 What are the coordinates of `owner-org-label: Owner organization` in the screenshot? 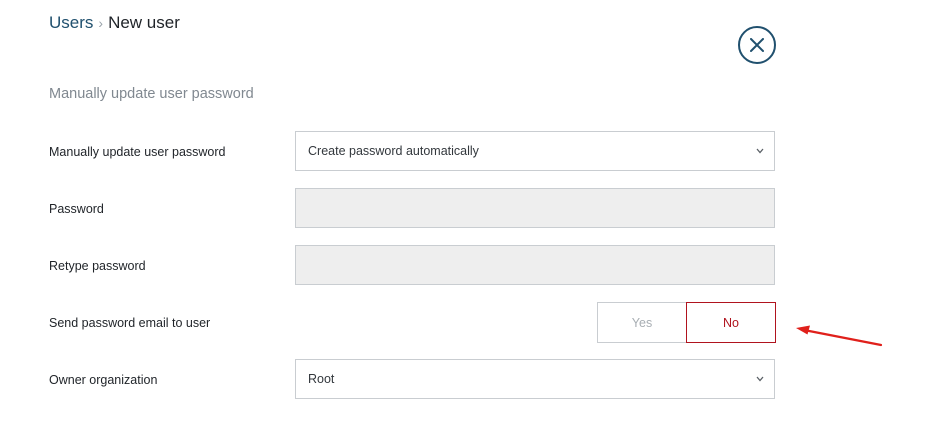 It's located at (103, 380).